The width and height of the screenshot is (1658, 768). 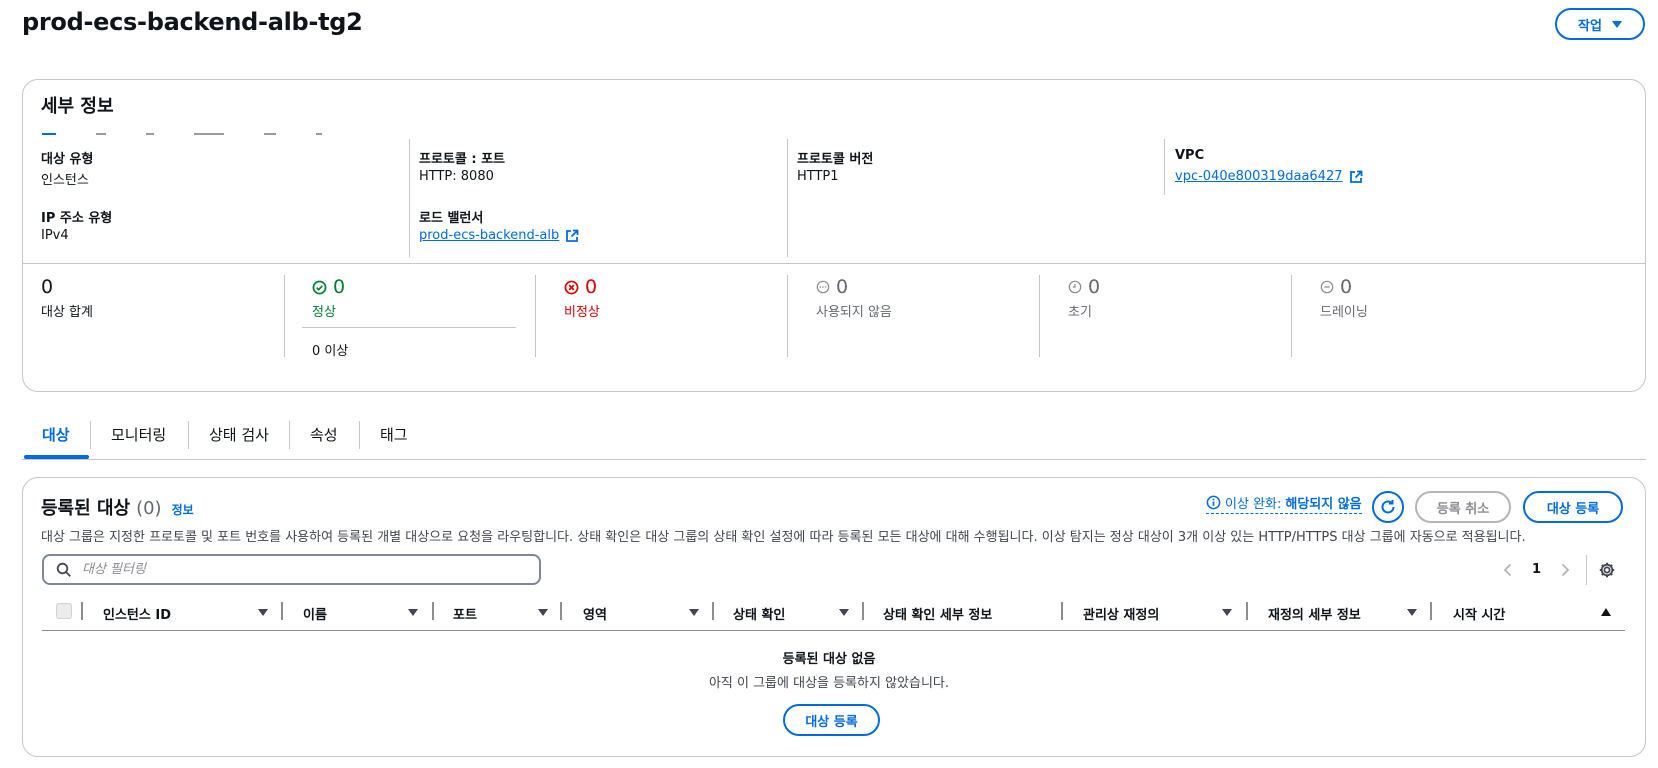 I want to click on column-header-admin-override: 관리상 재정의, so click(x=1121, y=613).